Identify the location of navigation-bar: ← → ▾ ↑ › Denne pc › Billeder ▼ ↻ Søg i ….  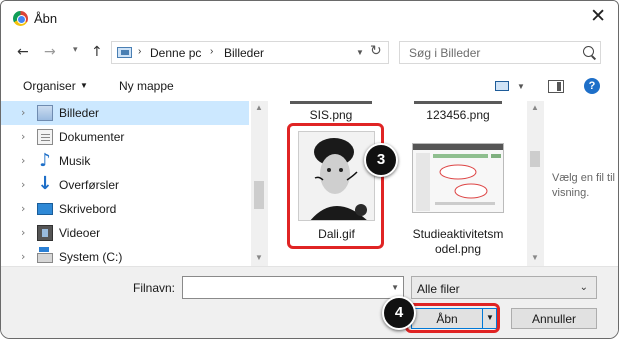
(309, 52).